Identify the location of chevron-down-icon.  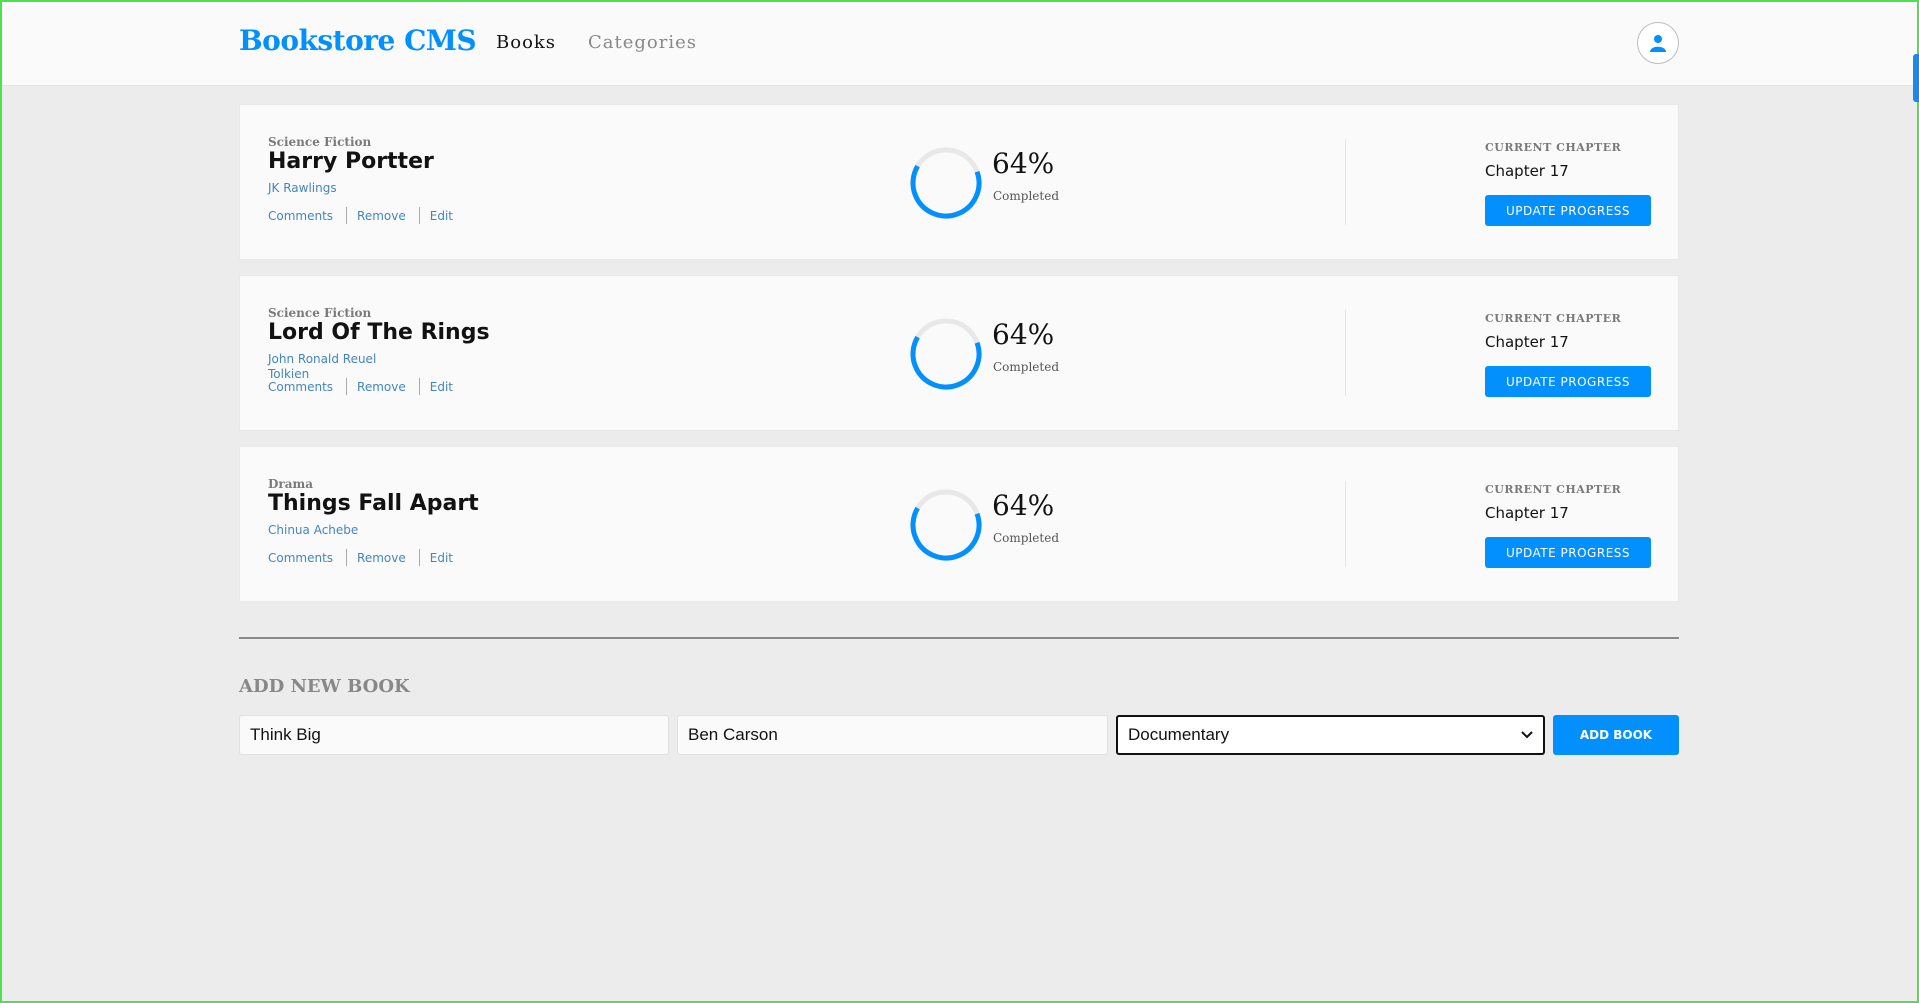
(1527, 735).